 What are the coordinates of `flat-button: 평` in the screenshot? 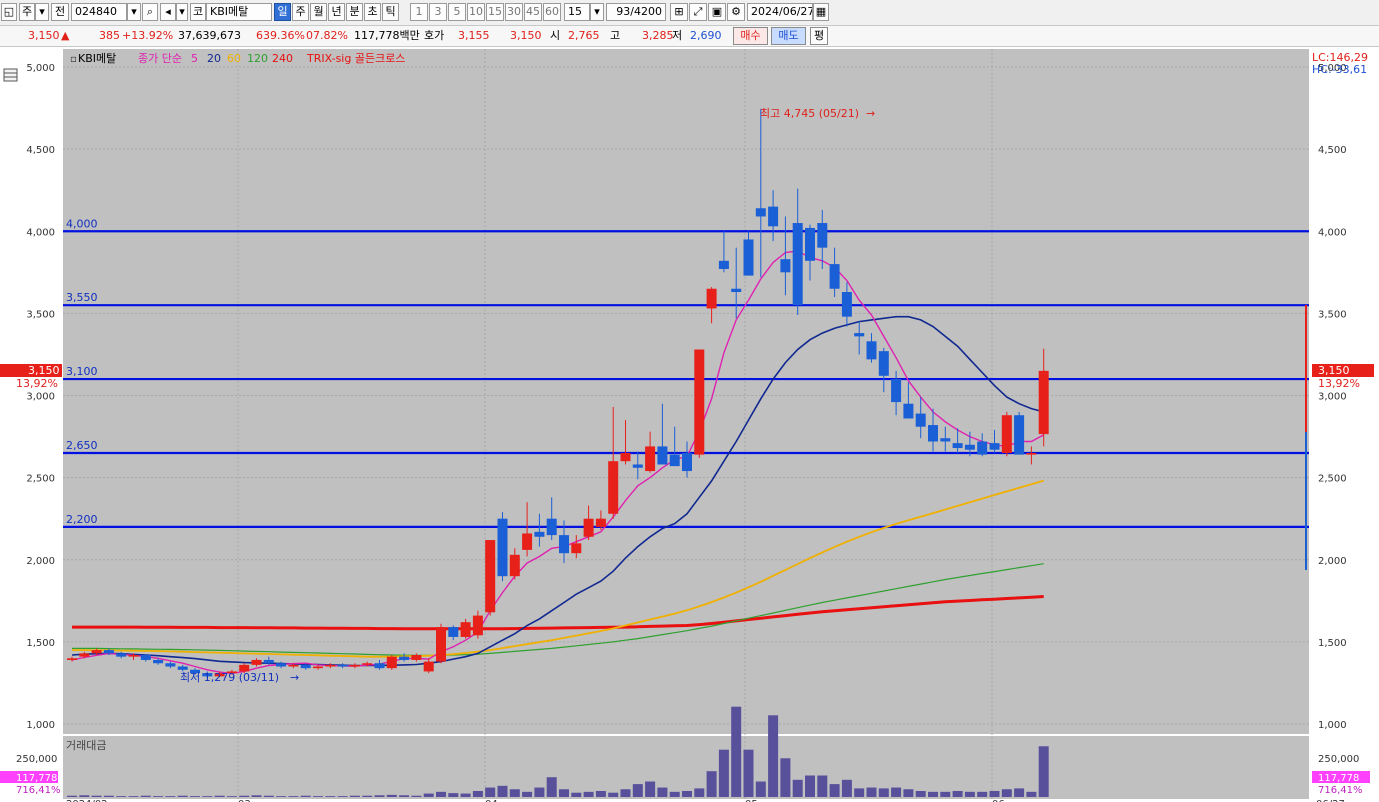 It's located at (819, 36).